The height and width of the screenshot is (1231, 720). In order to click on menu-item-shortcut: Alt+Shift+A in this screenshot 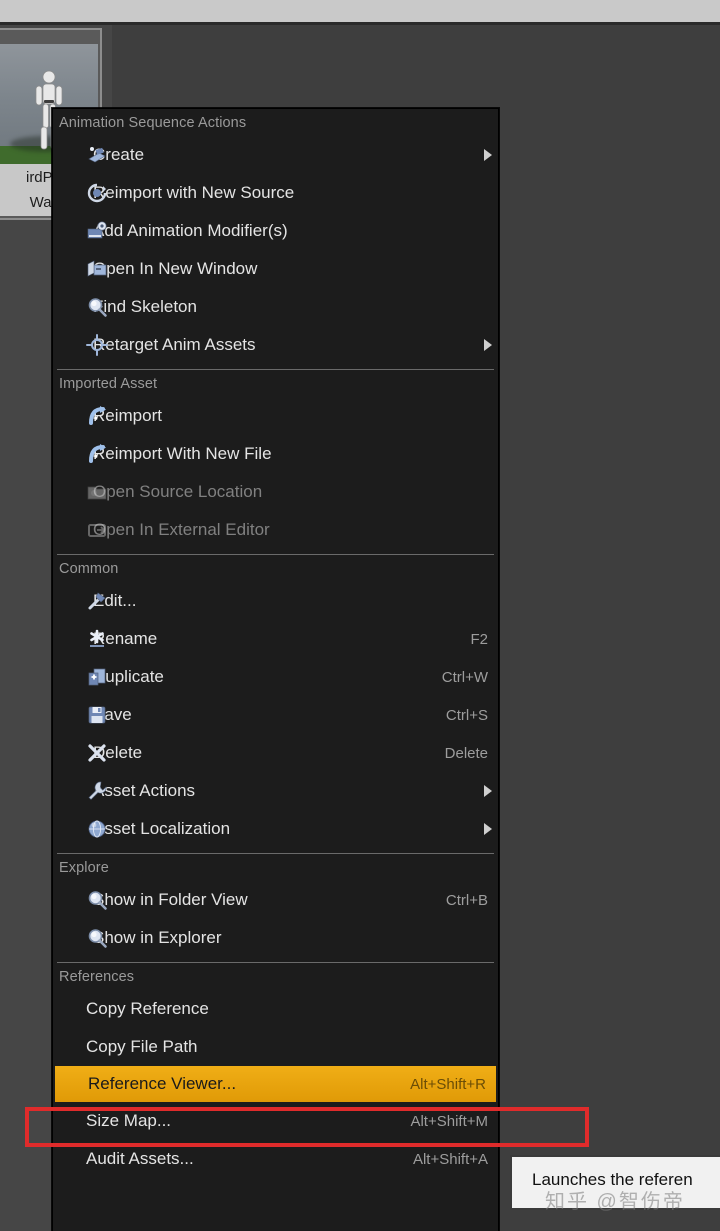, I will do `click(450, 1159)`.